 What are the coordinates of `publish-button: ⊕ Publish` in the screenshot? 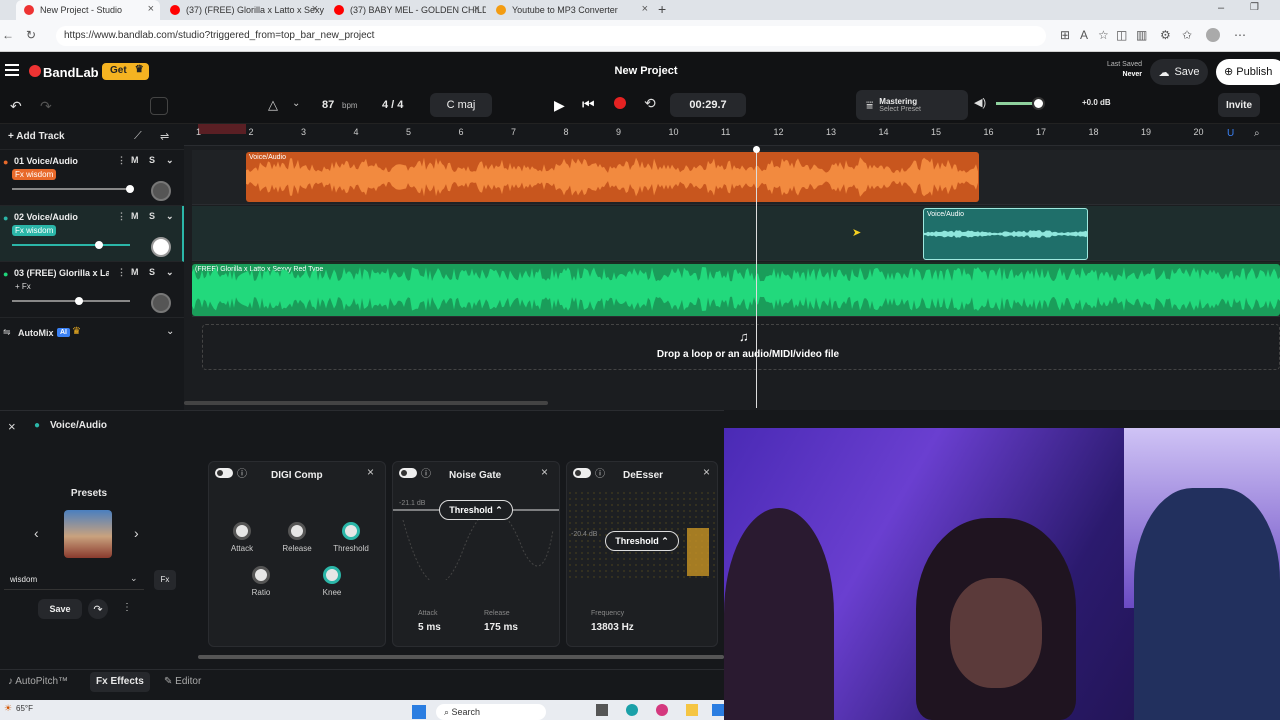 It's located at (1248, 72).